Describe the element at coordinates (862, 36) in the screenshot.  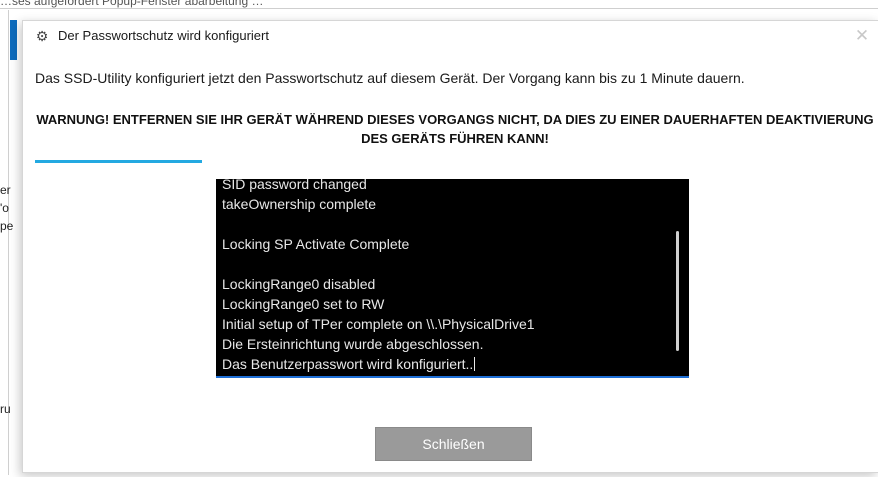
I see `close-icon: ✕` at that location.